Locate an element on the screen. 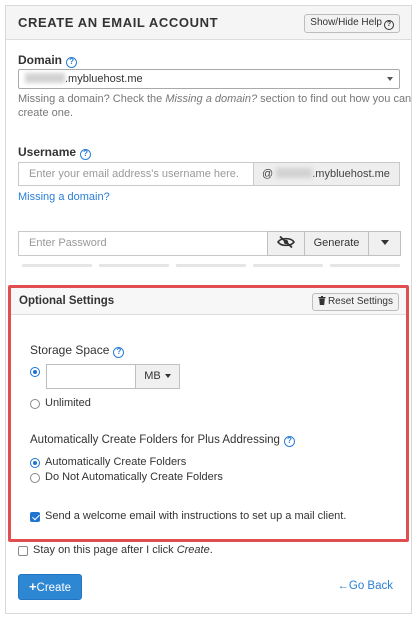 This screenshot has width=418, height=618. no-auto-create-folders-label: Do Not Automatically Create Folders is located at coordinates (134, 477).